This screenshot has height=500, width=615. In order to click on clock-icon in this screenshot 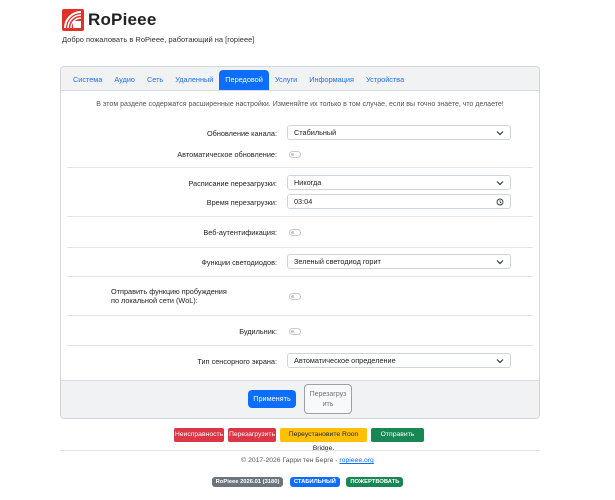, I will do `click(500, 202)`.